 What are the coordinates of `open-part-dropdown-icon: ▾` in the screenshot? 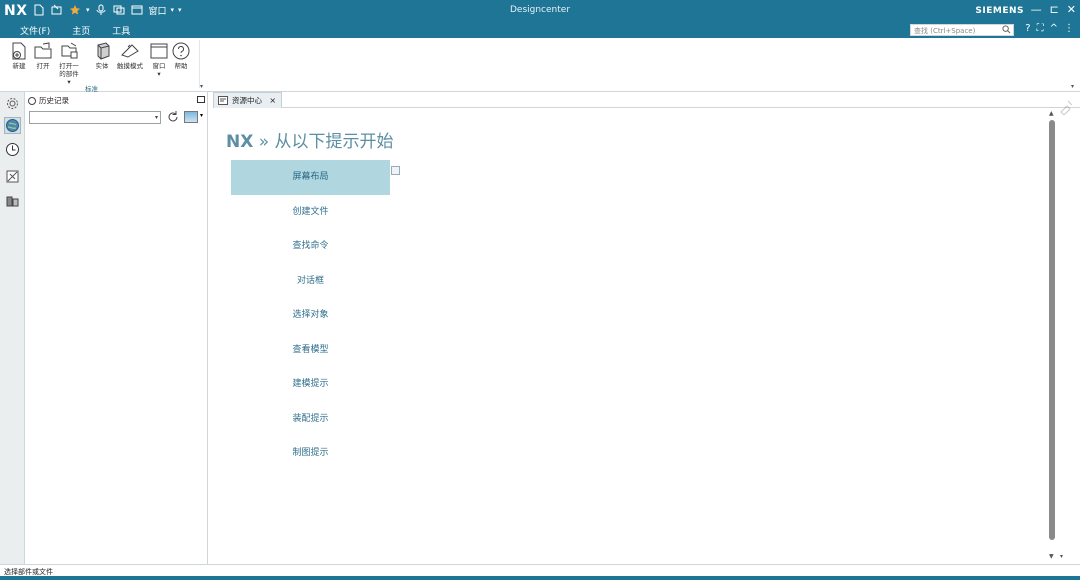 It's located at (68, 82).